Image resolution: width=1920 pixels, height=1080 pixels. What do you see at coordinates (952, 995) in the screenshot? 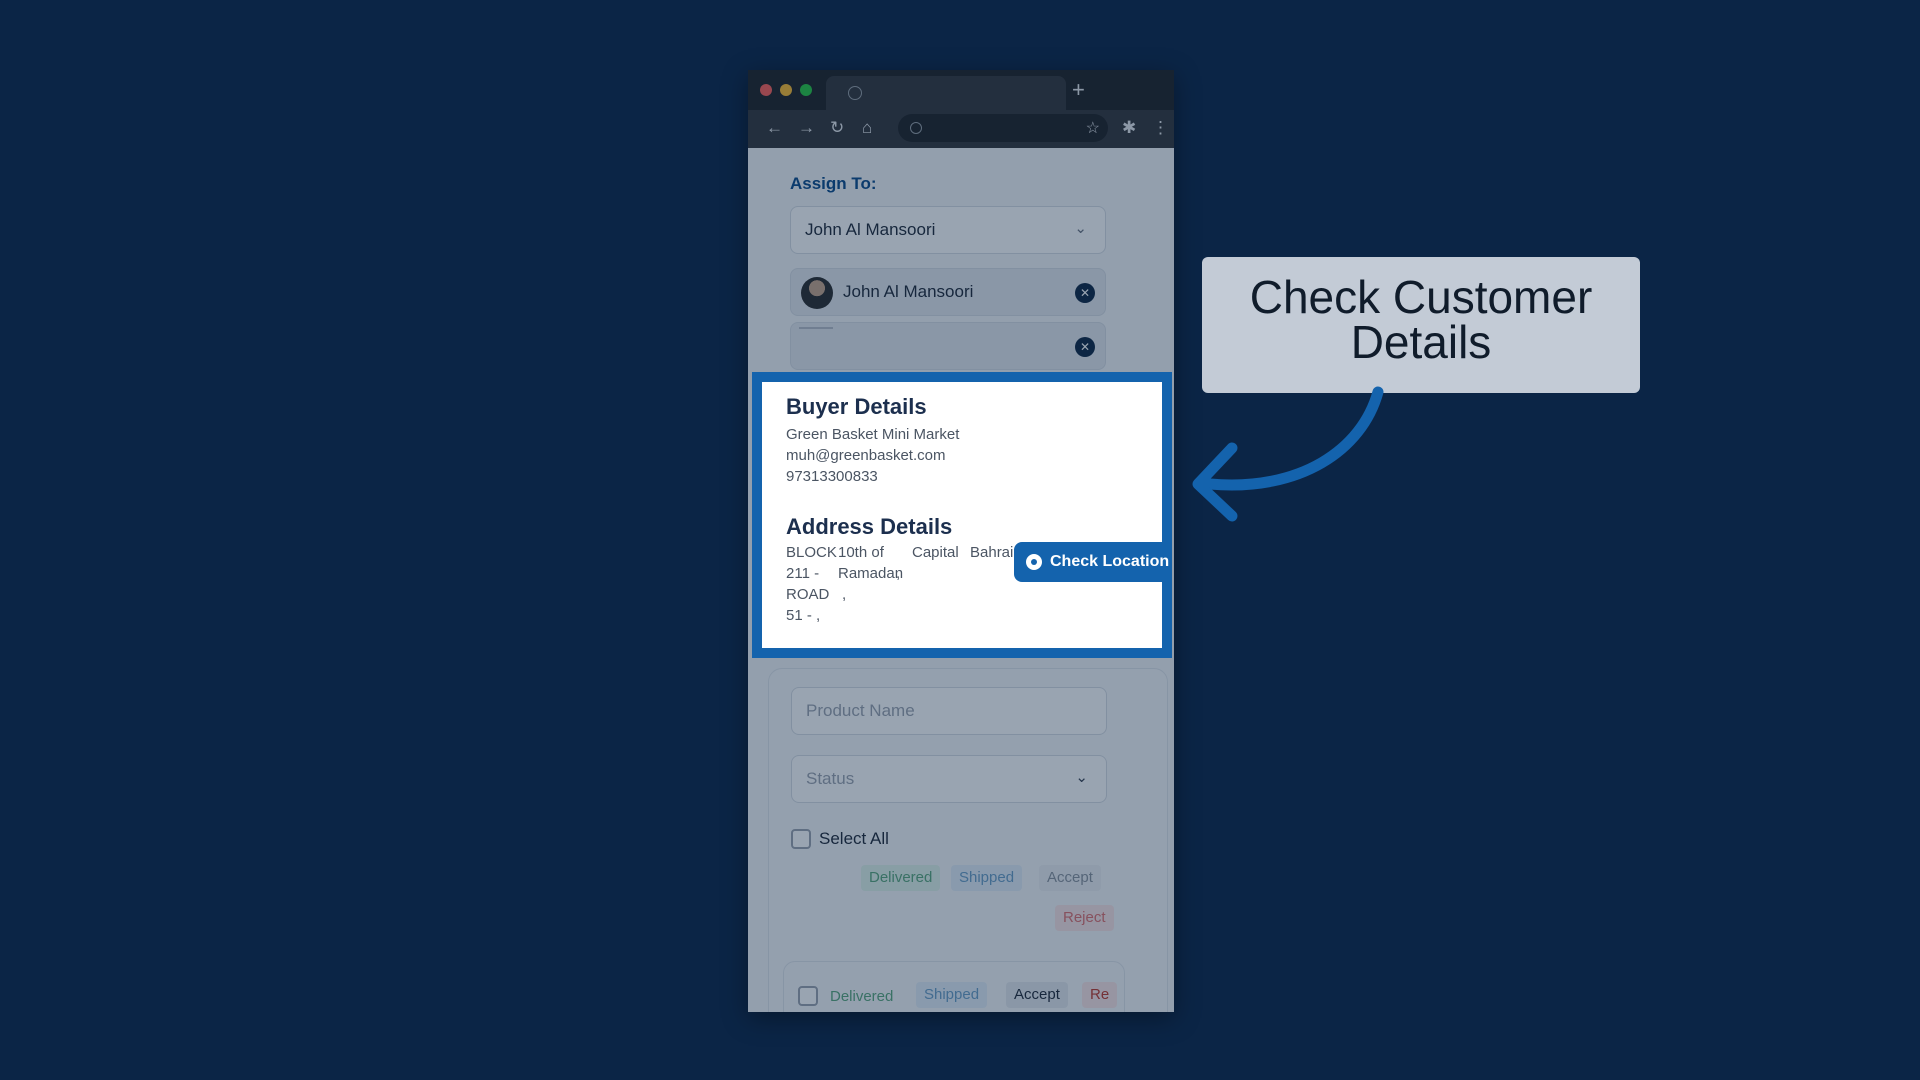
I see `row-shipped-button: Shipped` at bounding box center [952, 995].